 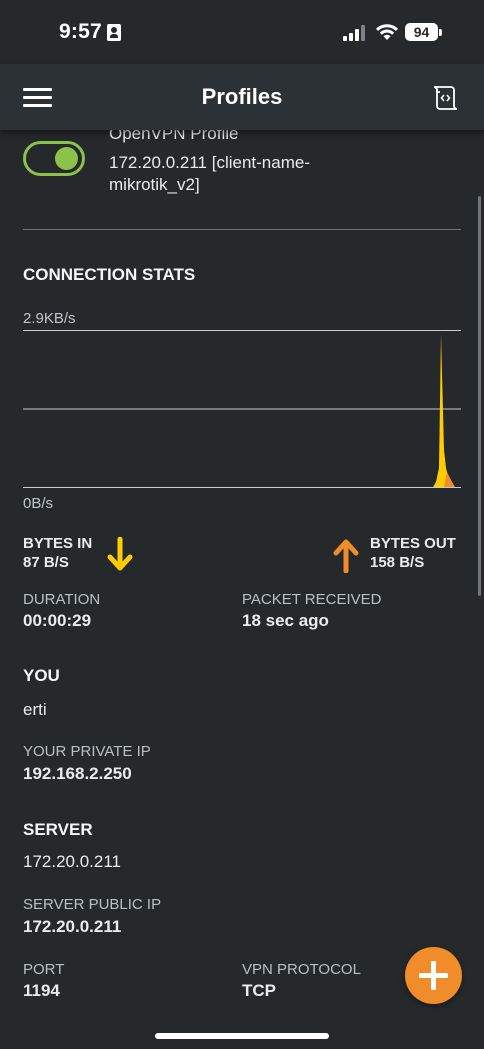 What do you see at coordinates (242, 32) in the screenshot?
I see `status-bar: 9:57 94` at bounding box center [242, 32].